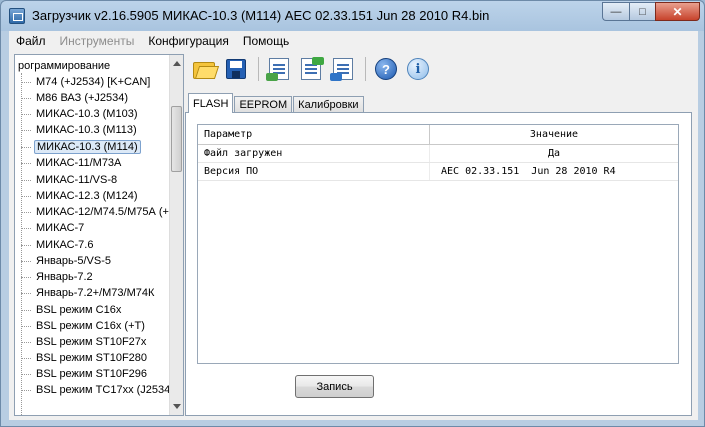  I want to click on tab-eeprom: EEPROM, so click(263, 104).